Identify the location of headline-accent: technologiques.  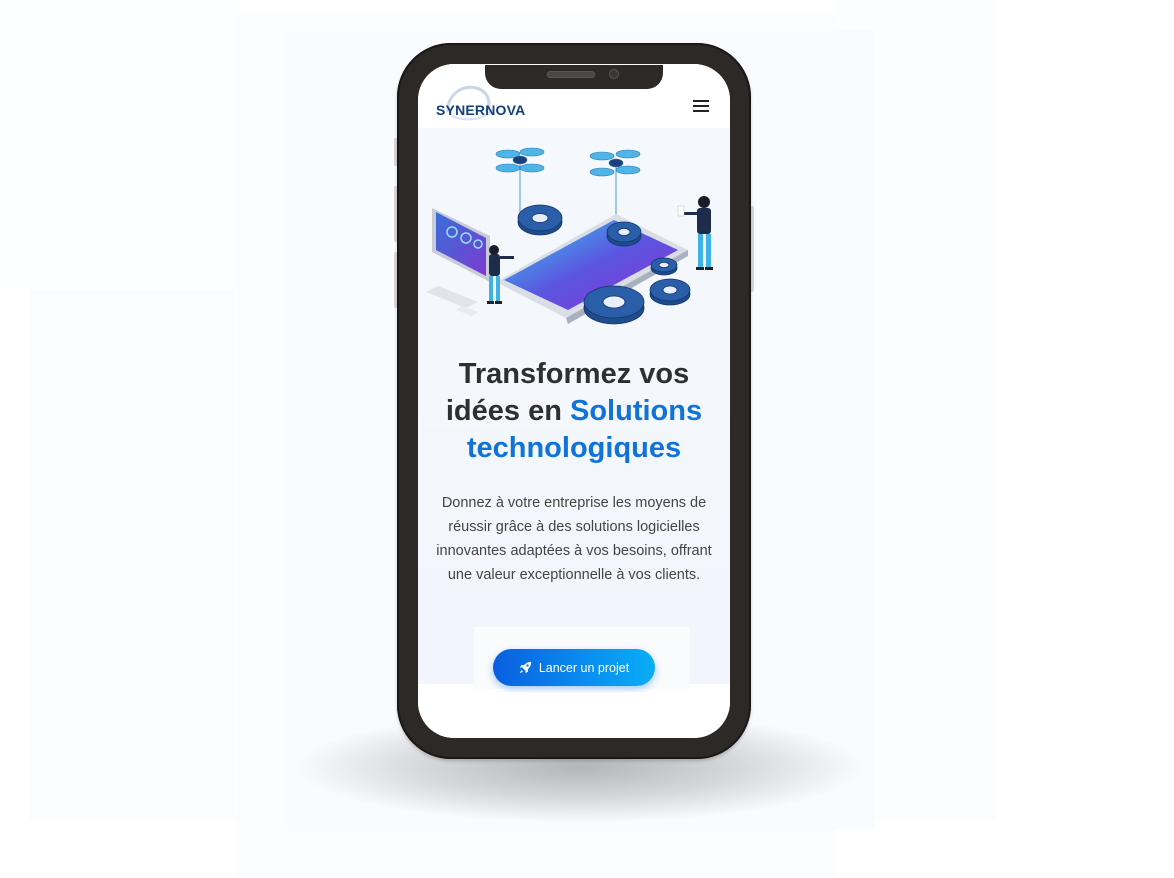
(574, 448).